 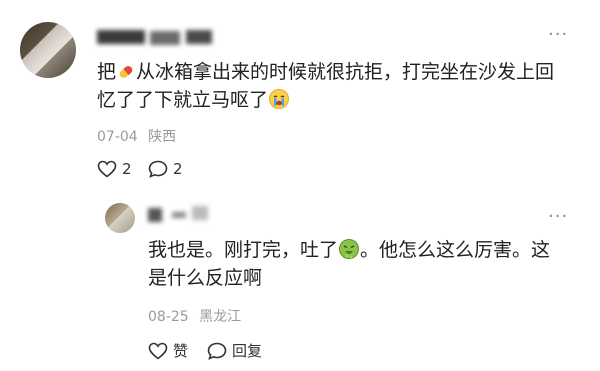 What do you see at coordinates (205, 278) in the screenshot?
I see `reply-text-line2: 是什么反应啊` at bounding box center [205, 278].